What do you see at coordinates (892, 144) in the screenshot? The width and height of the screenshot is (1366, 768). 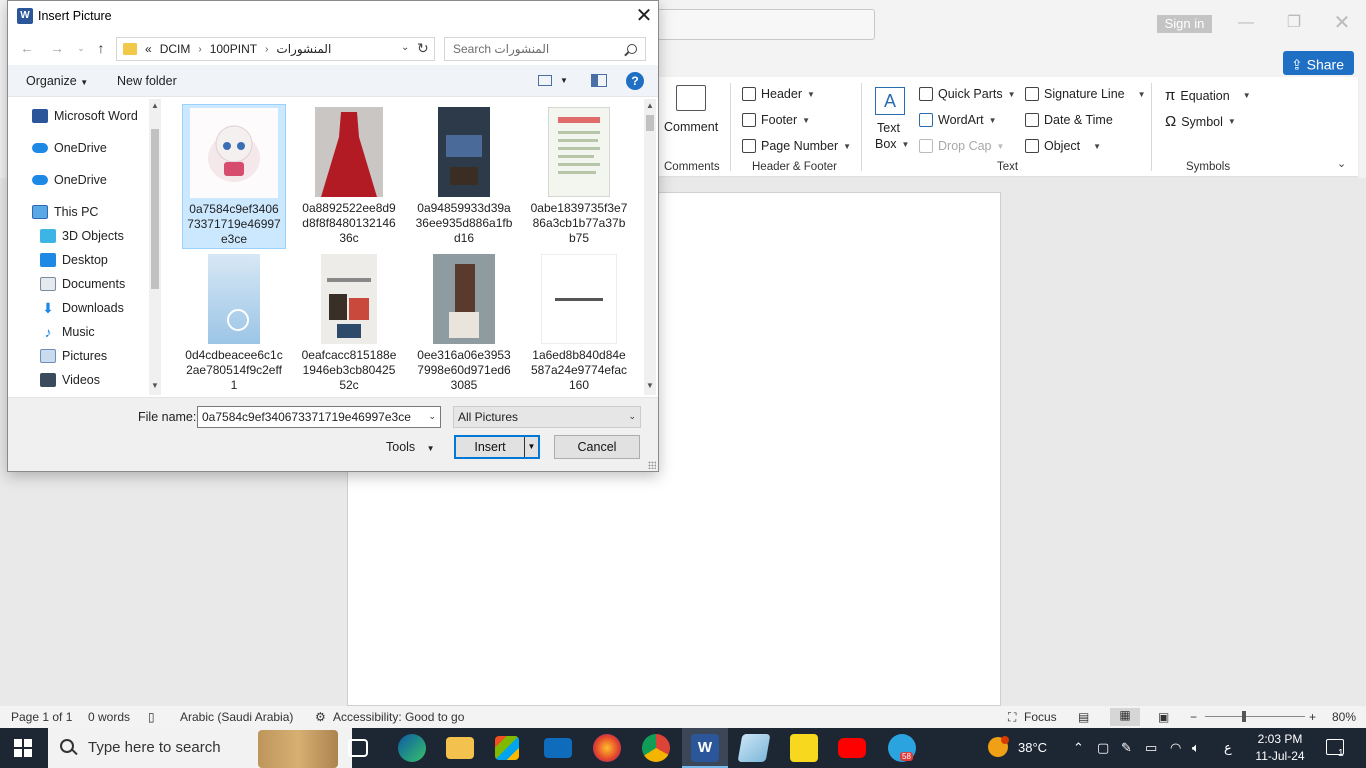 I see `text-box-button: Box ▼` at bounding box center [892, 144].